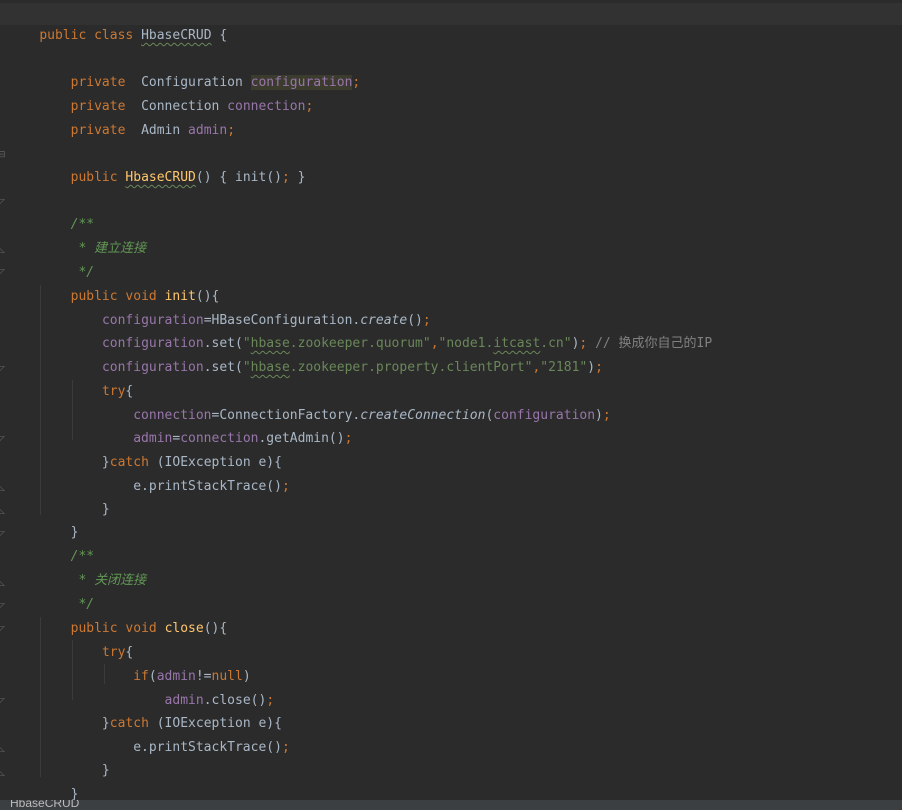  What do you see at coordinates (133, 35) in the screenshot?
I see `code-text: public class HbaseCRUD {` at bounding box center [133, 35].